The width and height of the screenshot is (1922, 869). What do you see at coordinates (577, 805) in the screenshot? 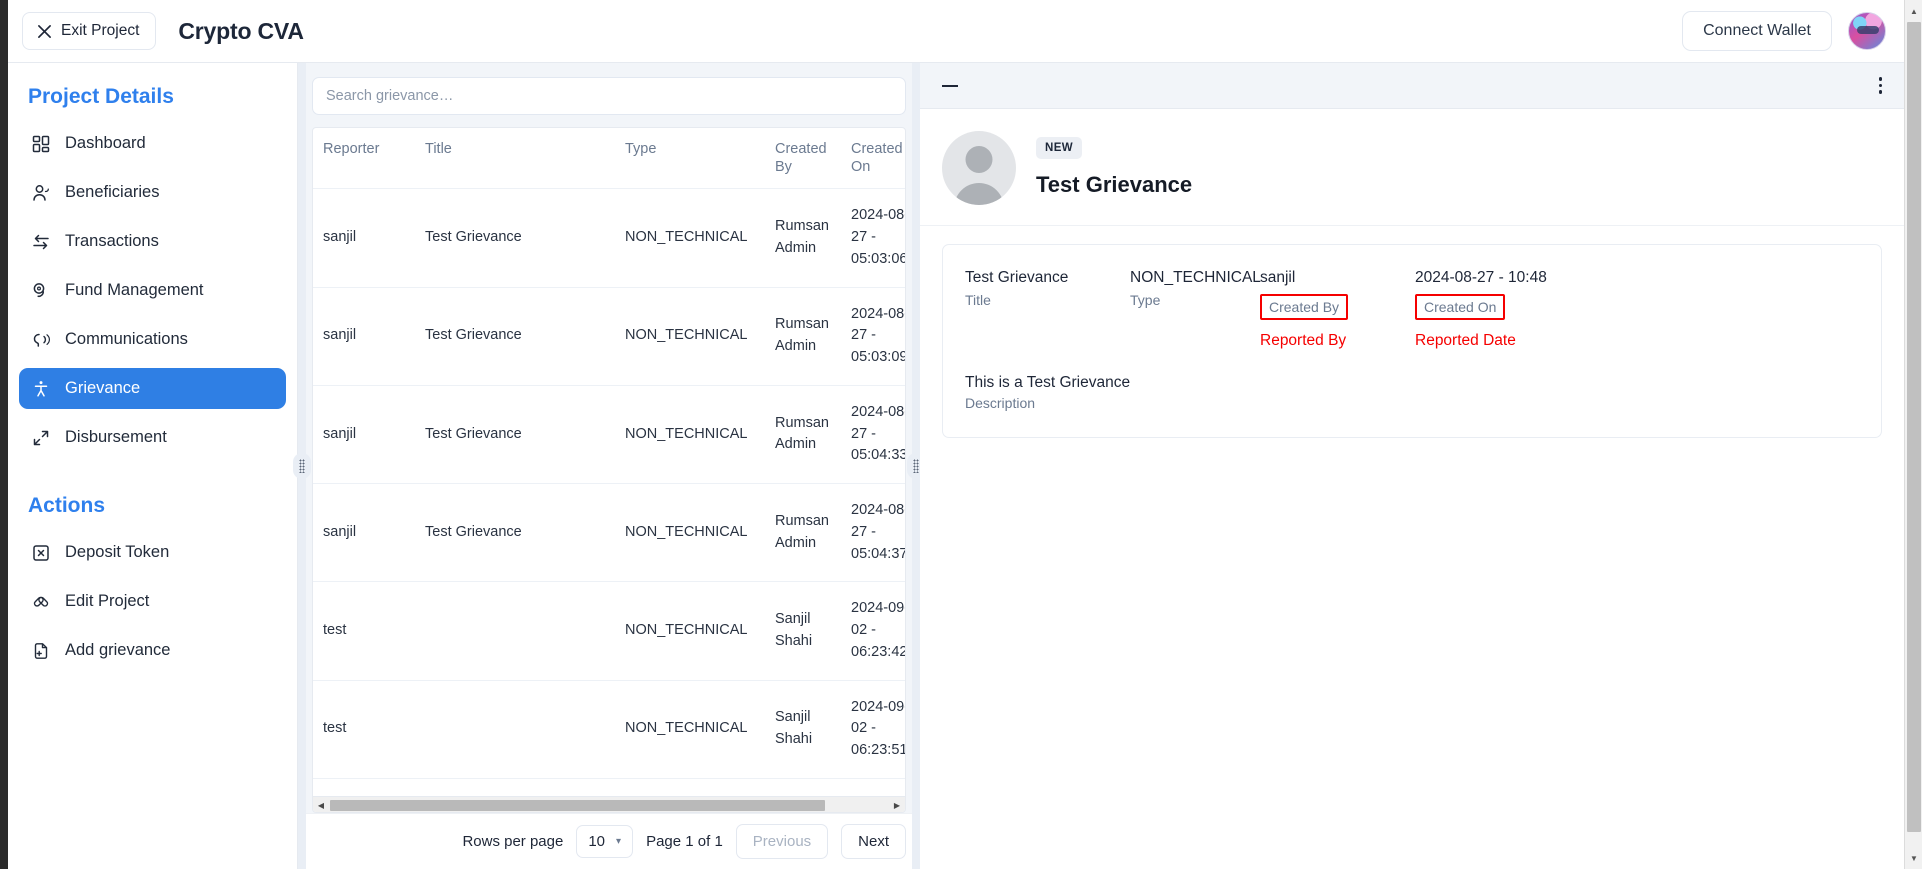
I see `horizontal-scroll-thumb` at bounding box center [577, 805].